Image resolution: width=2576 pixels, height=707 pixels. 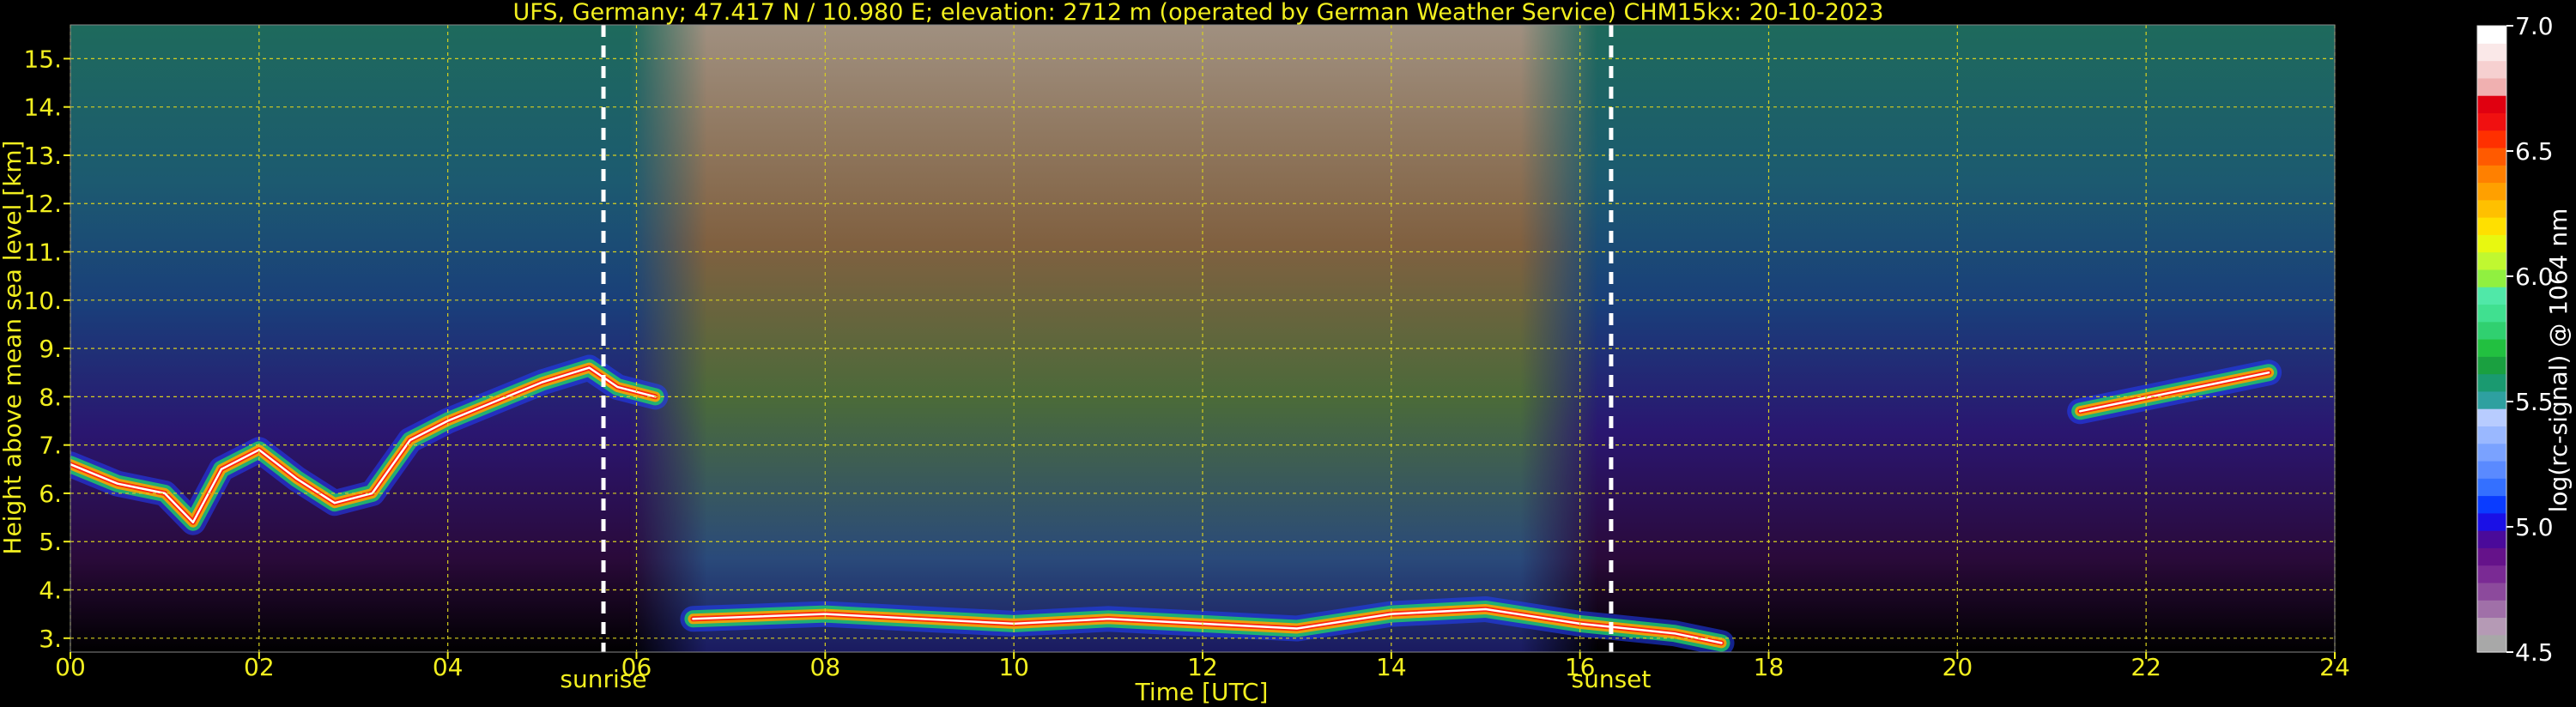 What do you see at coordinates (13, 347) in the screenshot?
I see `y-axis-label: Height above mean sea level [km]` at bounding box center [13, 347].